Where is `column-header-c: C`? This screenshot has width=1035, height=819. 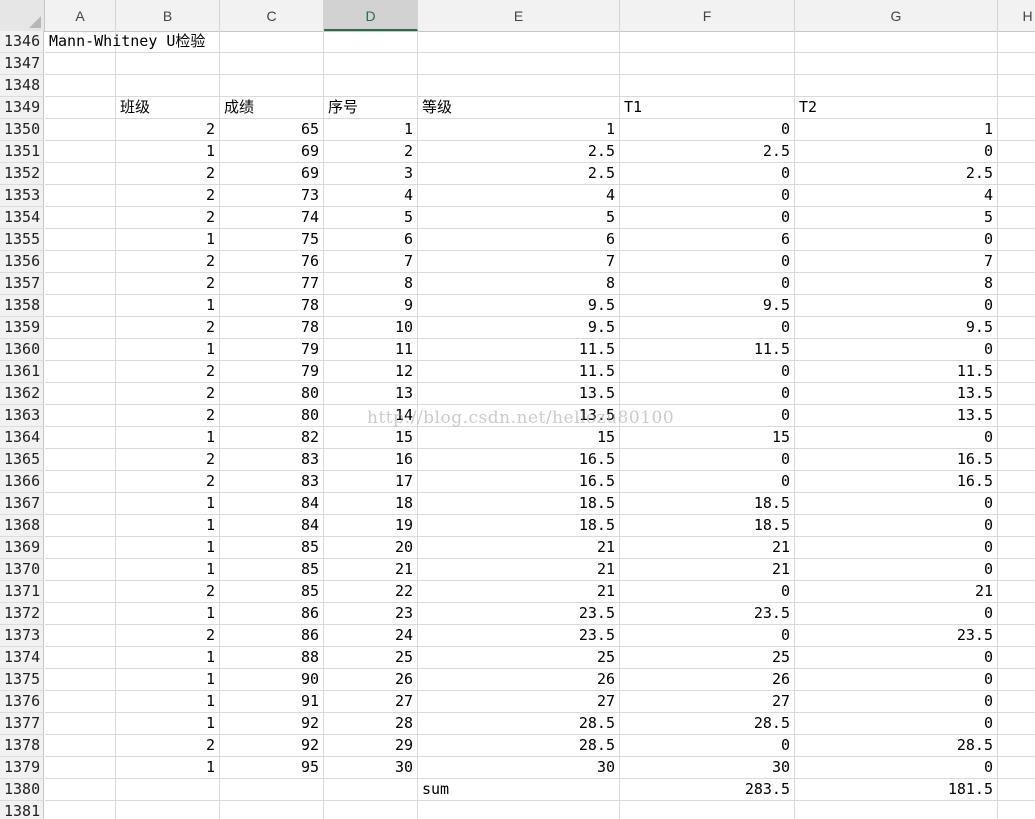 column-header-c: C is located at coordinates (272, 15).